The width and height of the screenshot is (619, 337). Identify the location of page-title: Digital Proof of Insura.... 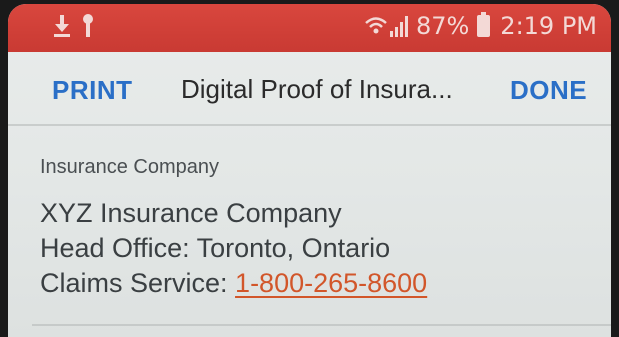
(317, 89).